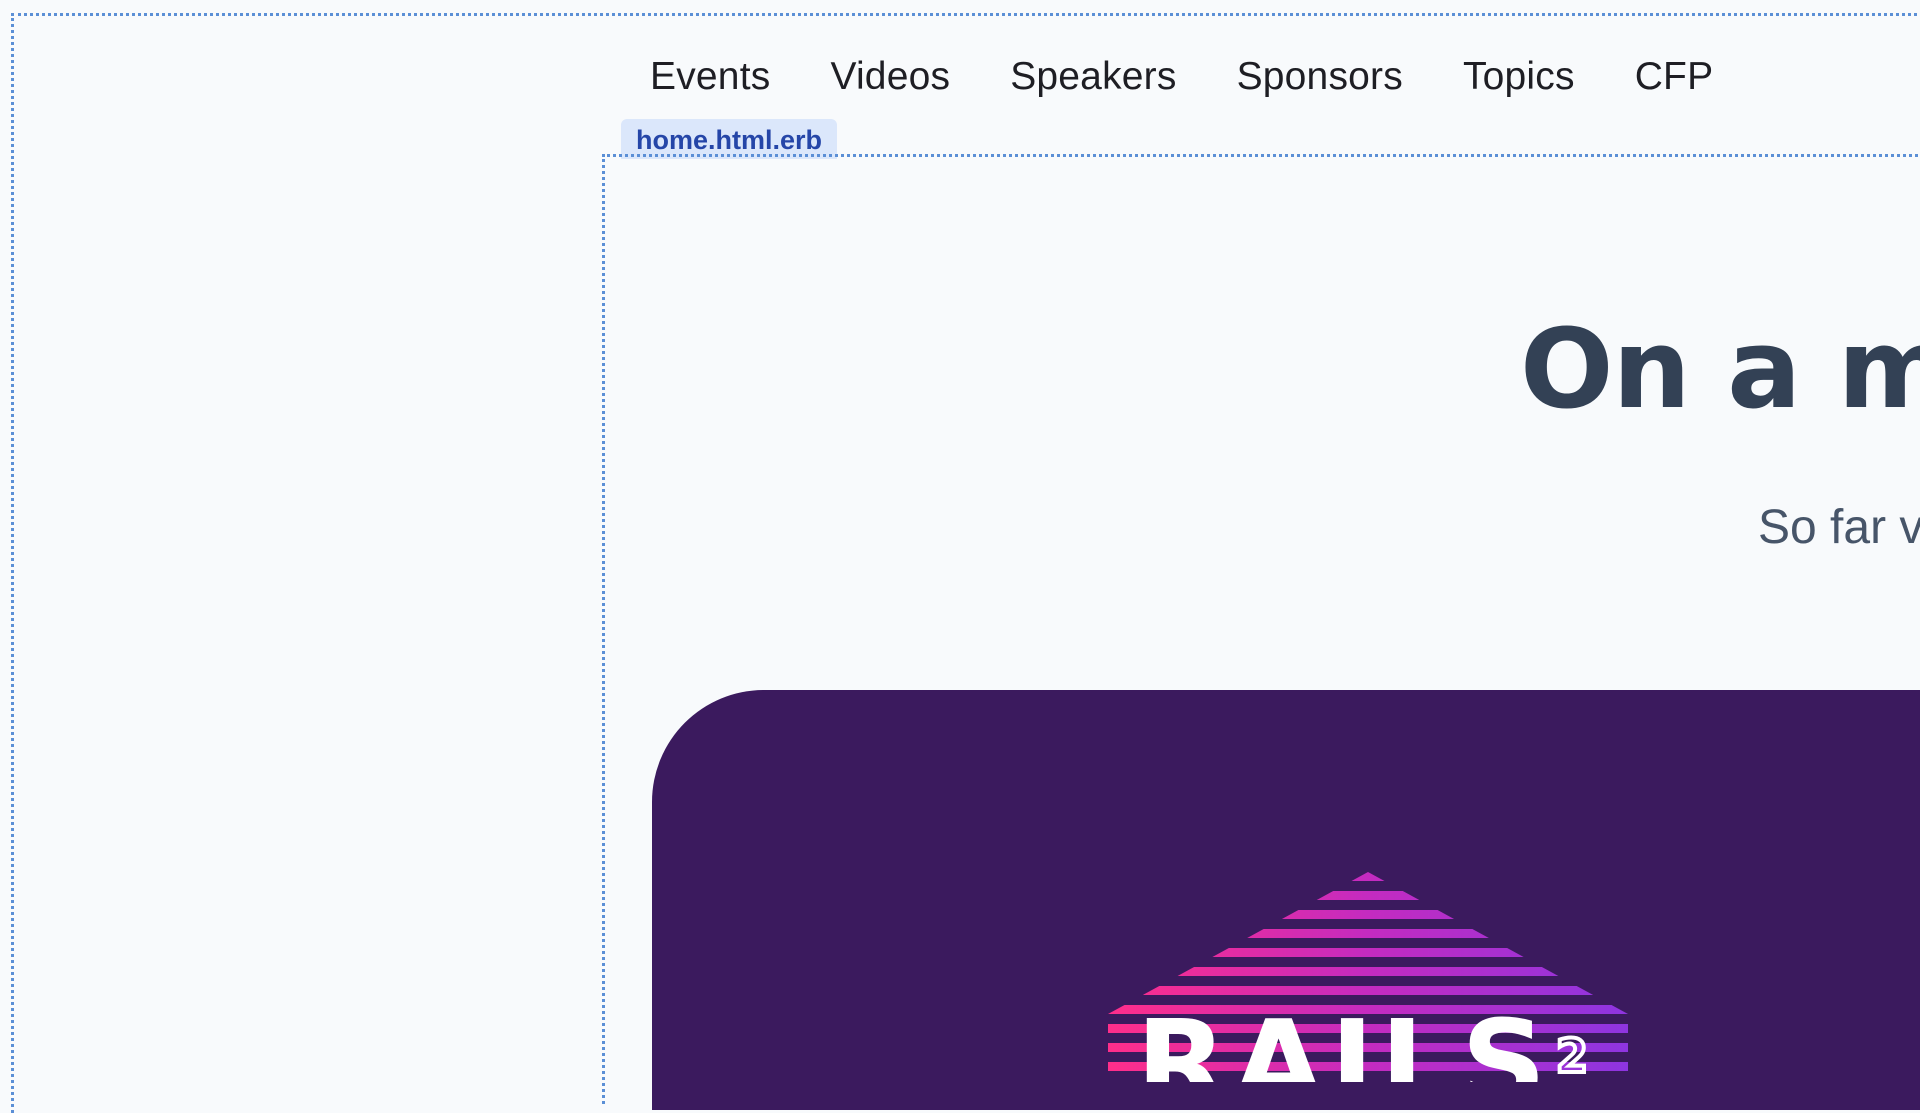 This screenshot has height=1113, width=1920. I want to click on nav-item-sponsors: Sponsors, so click(1320, 77).